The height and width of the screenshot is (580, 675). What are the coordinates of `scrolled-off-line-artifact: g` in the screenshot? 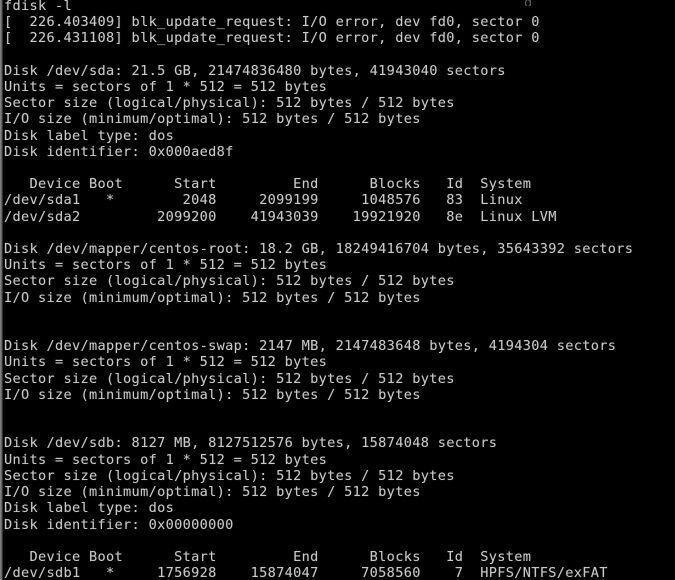 It's located at (532, 3).